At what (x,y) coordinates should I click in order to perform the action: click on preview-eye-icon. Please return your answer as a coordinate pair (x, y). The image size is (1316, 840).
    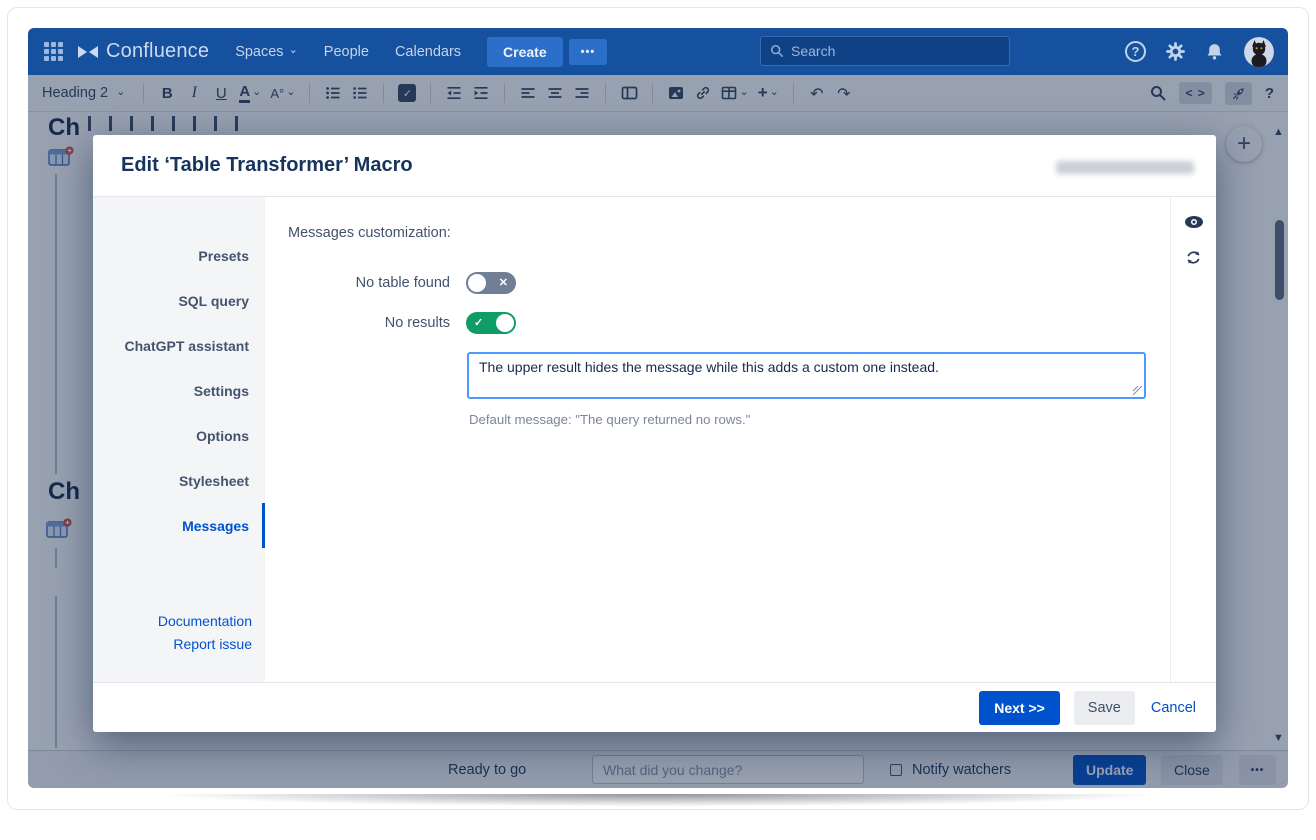
    Looking at the image, I should click on (1194, 222).